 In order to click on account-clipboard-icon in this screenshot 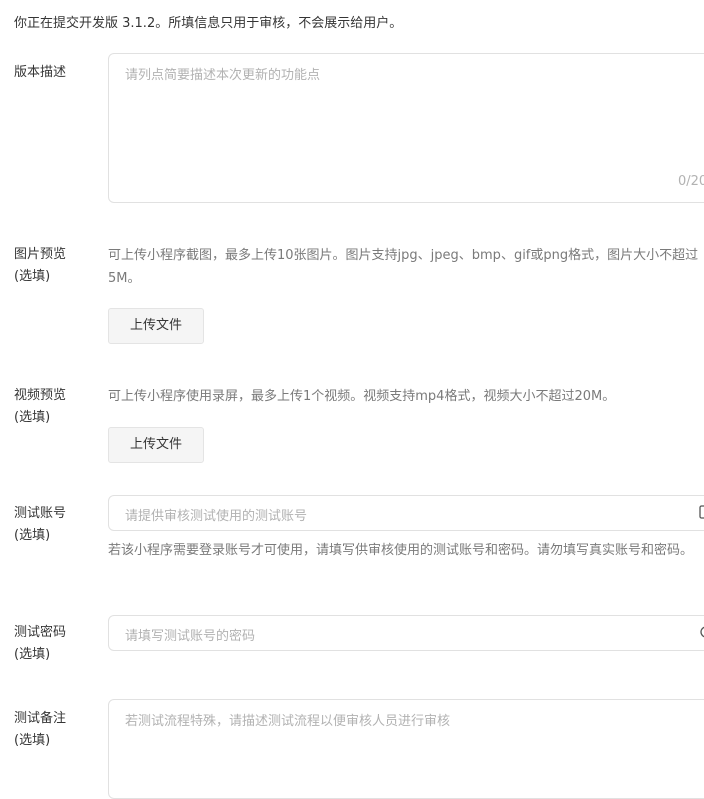, I will do `click(701, 512)`.